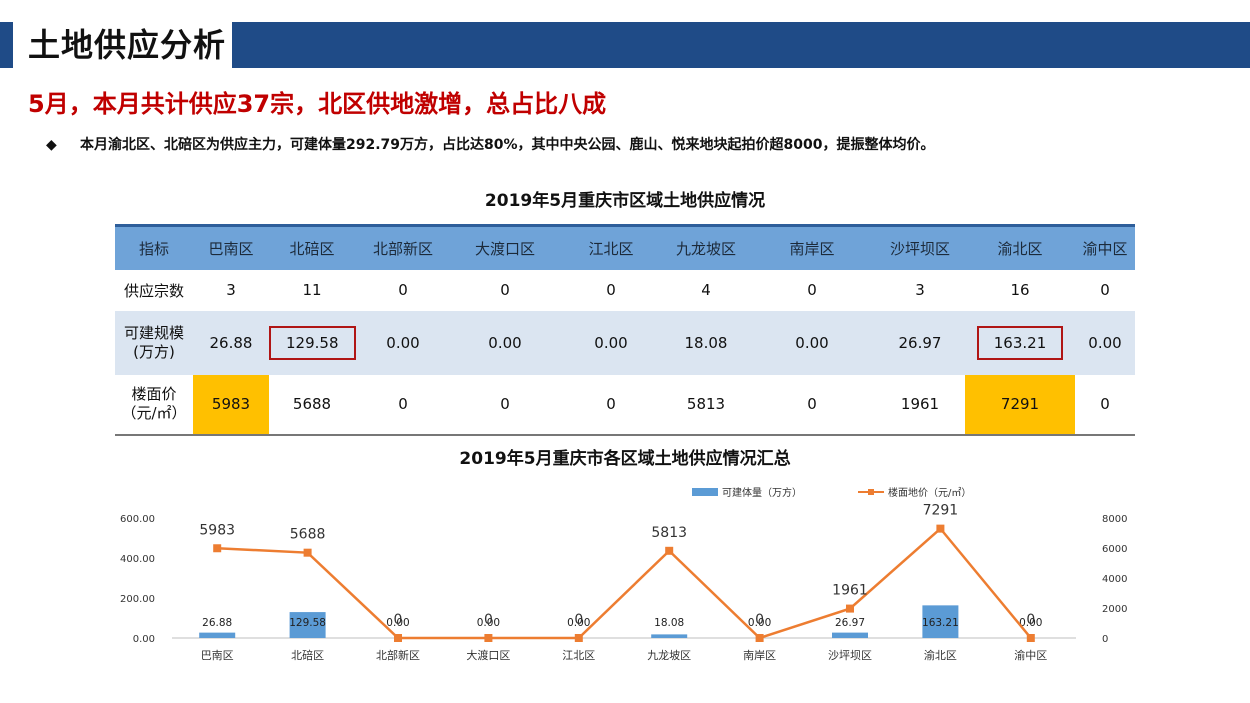 This screenshot has width=1250, height=703. I want to click on row-label: 楼面价 （元/㎡）, so click(154, 405).